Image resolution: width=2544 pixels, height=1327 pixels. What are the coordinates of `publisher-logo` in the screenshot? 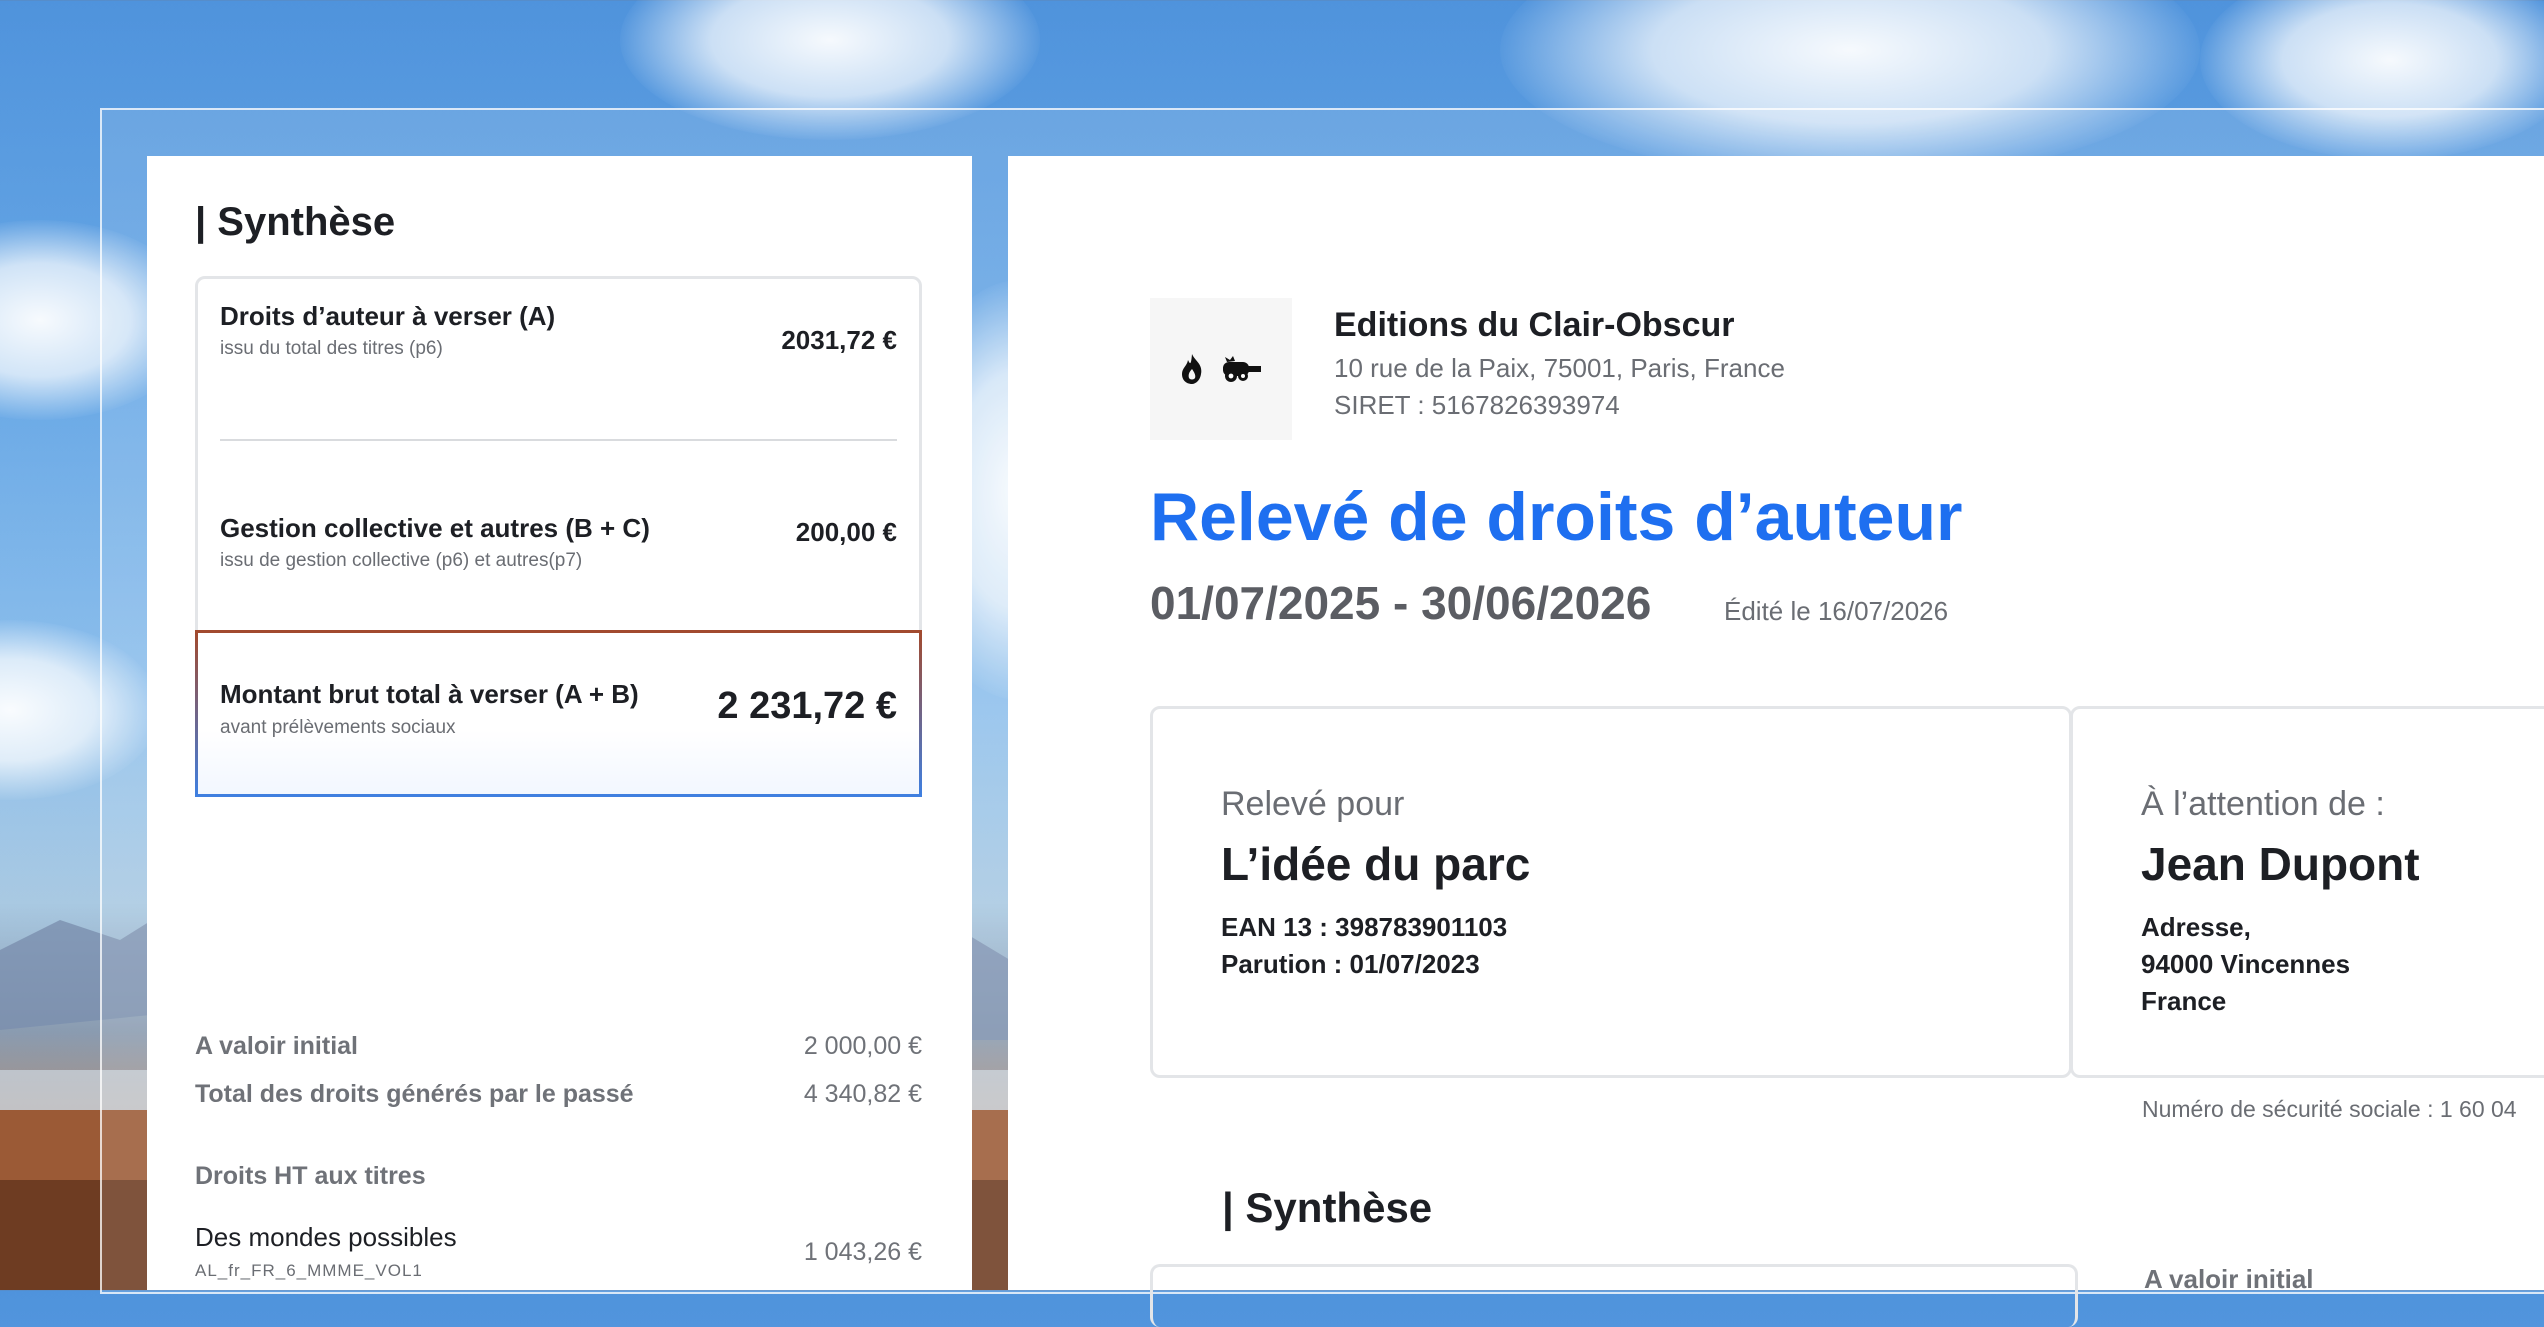 It's located at (1221, 369).